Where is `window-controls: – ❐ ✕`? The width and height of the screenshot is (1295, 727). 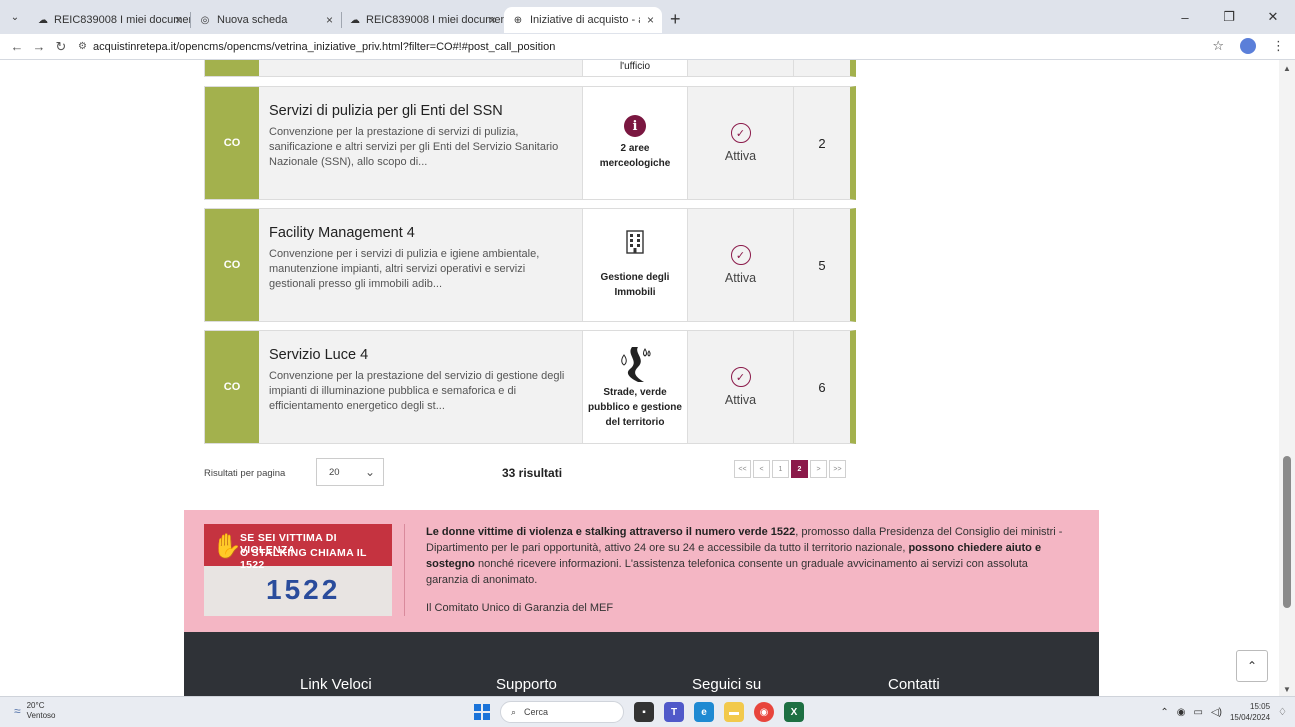 window-controls: – ❐ ✕ is located at coordinates (1229, 17).